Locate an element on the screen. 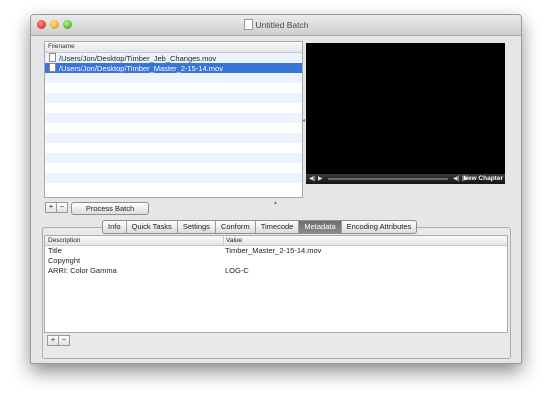  tab-info: Info is located at coordinates (115, 227).